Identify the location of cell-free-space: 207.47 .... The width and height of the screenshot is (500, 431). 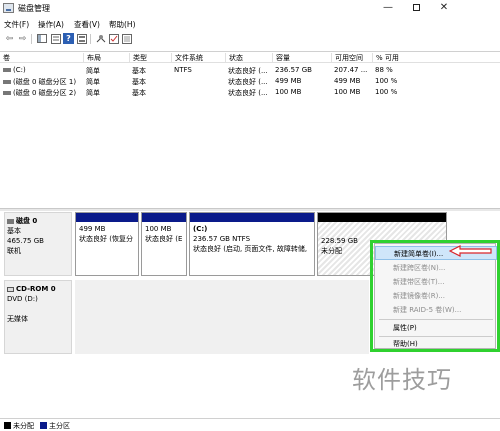
(351, 70).